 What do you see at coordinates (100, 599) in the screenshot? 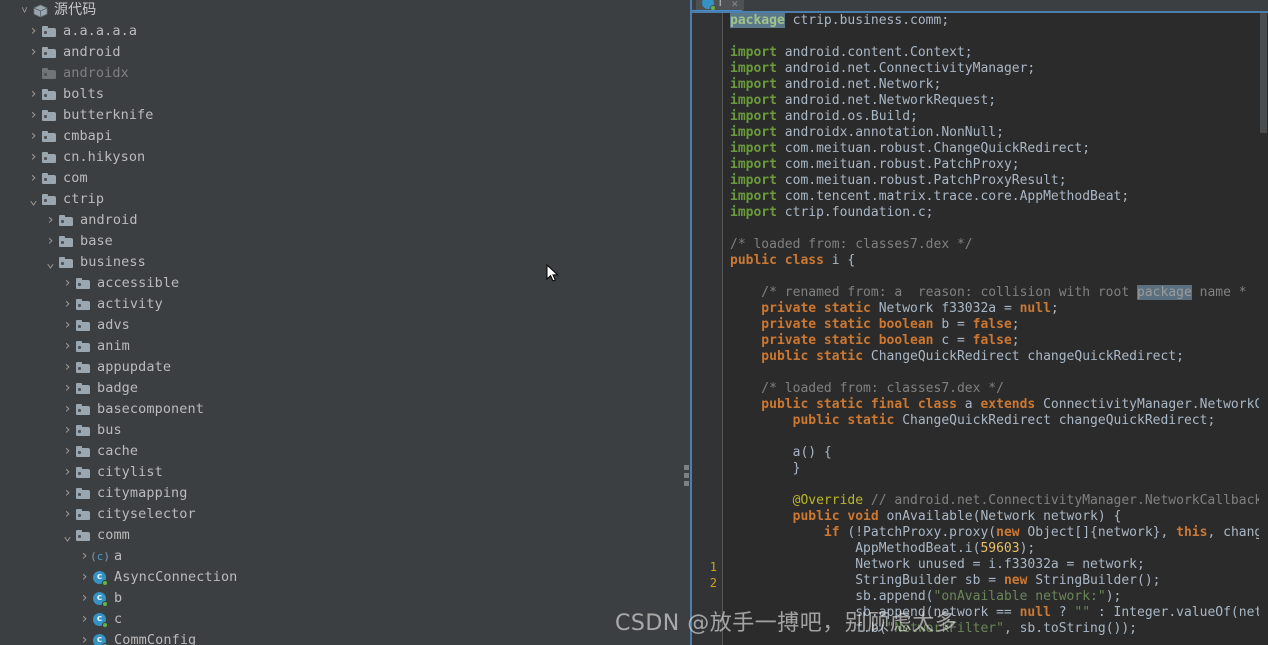
I see `class-public-icon: c` at bounding box center [100, 599].